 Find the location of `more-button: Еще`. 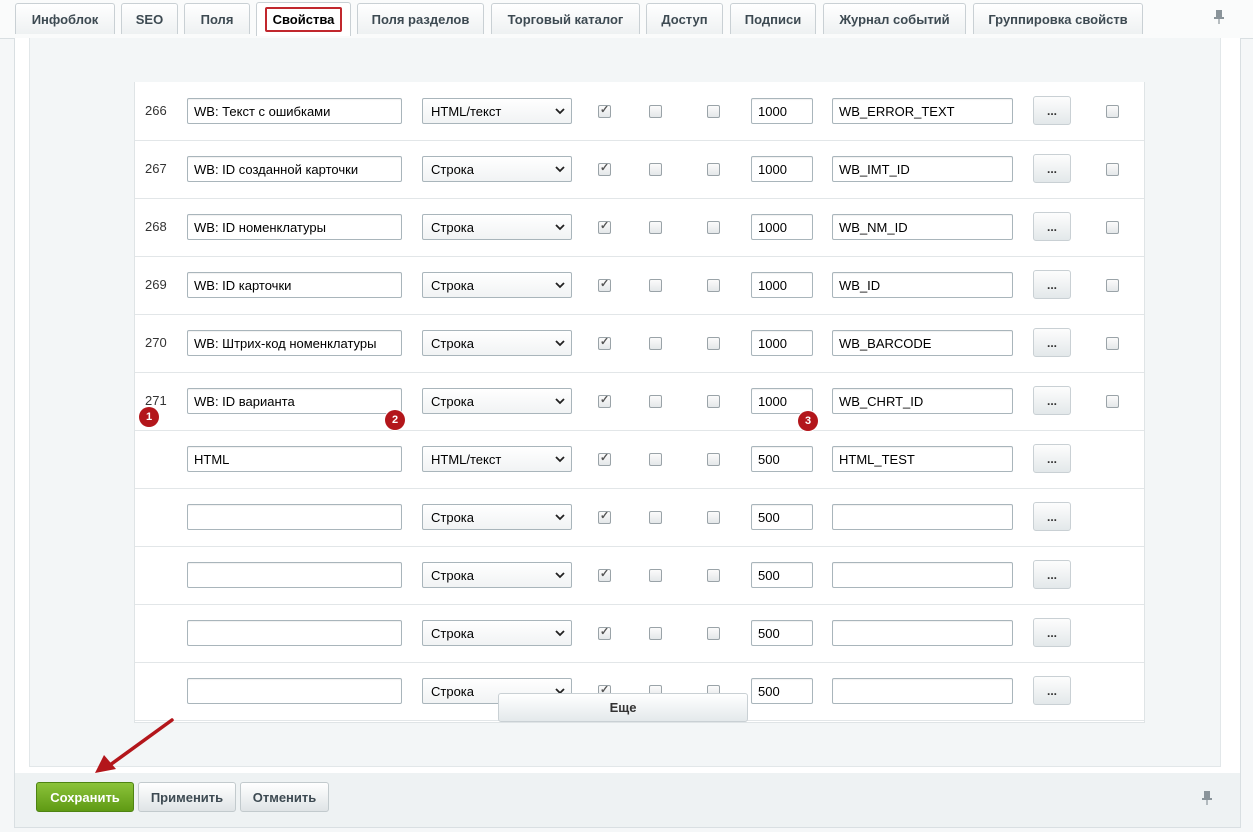

more-button: Еще is located at coordinates (623, 707).